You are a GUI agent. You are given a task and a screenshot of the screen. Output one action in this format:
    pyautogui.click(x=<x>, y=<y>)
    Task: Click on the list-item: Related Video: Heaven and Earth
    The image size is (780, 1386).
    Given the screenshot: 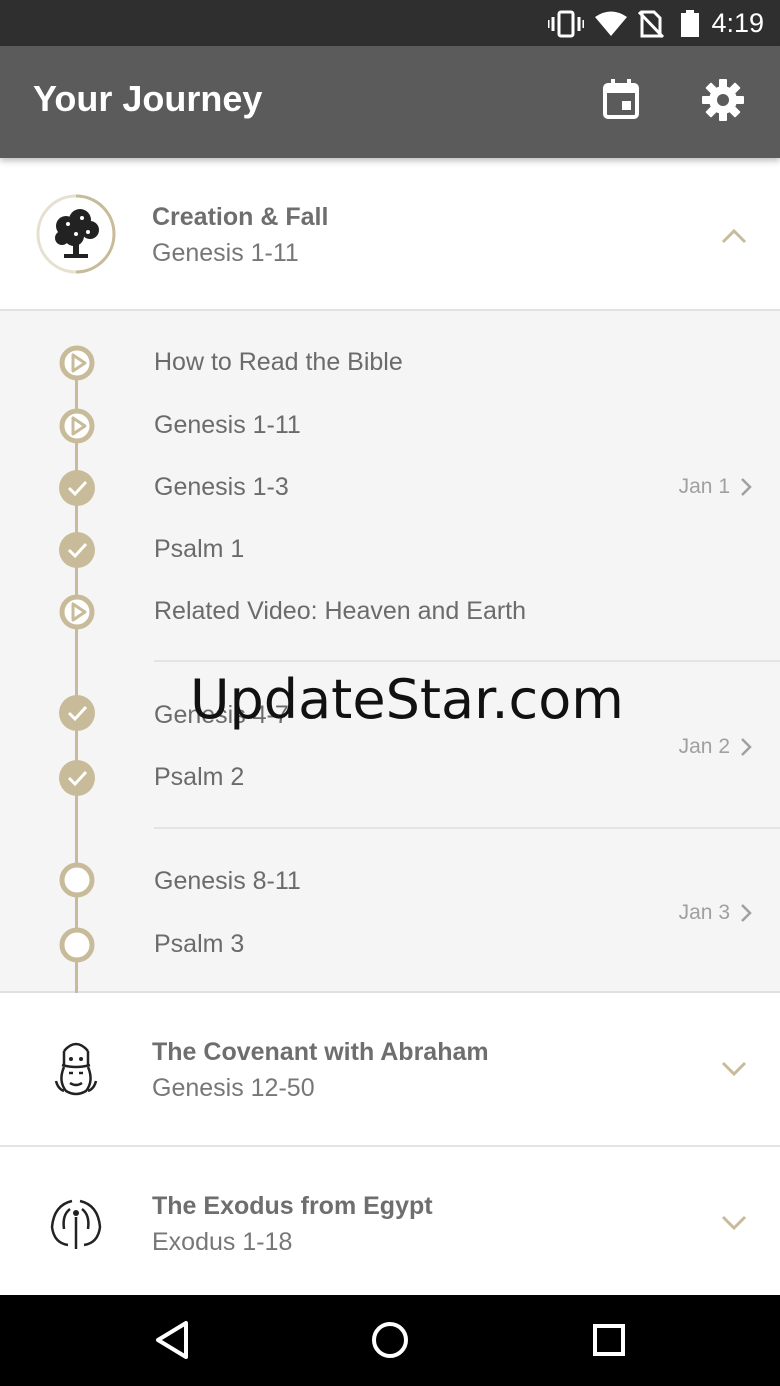 What is the action you would take?
    pyautogui.click(x=340, y=611)
    